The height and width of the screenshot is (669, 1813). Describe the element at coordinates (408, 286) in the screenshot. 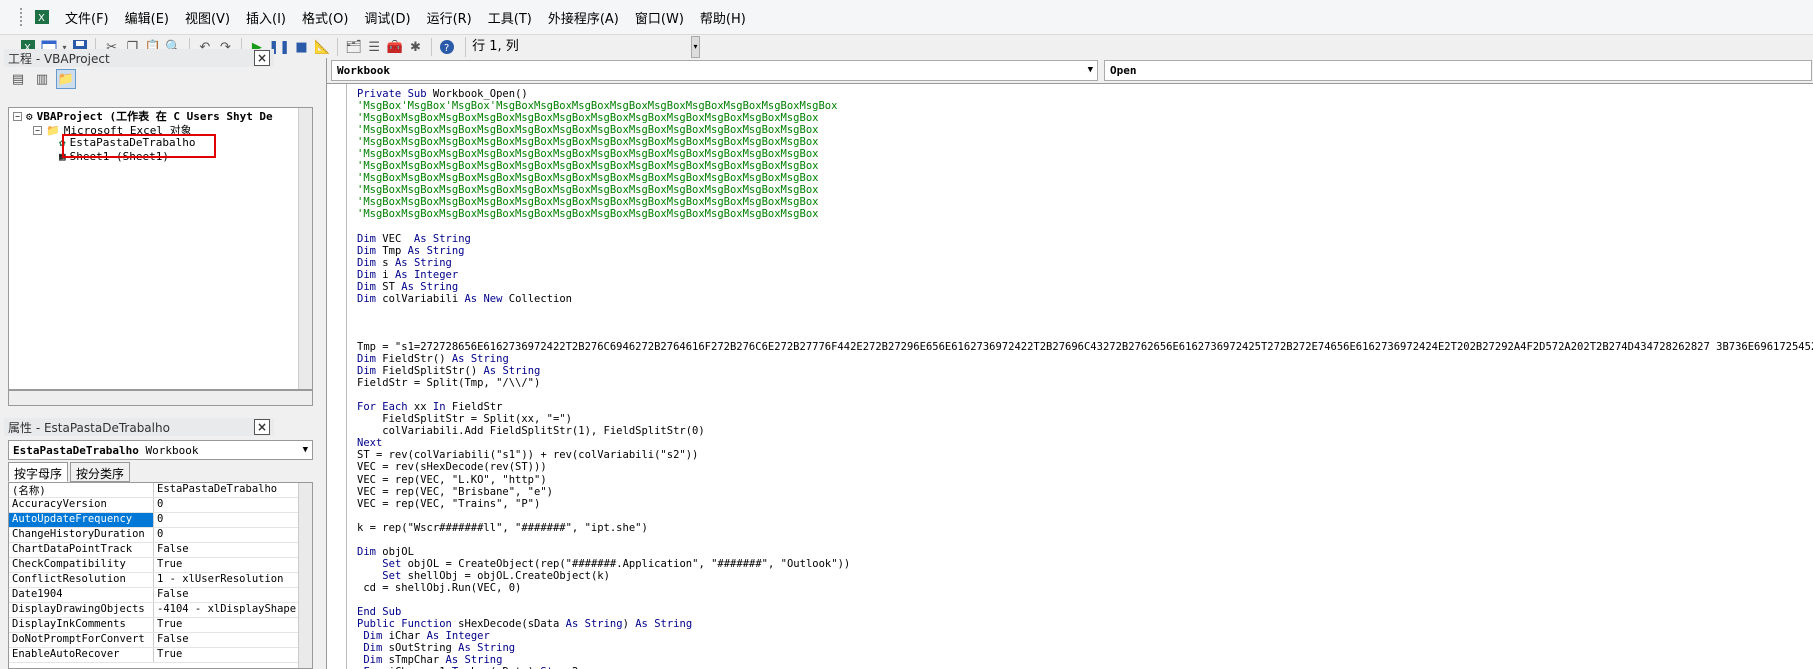

I see `code-line: Dim ST As String` at that location.